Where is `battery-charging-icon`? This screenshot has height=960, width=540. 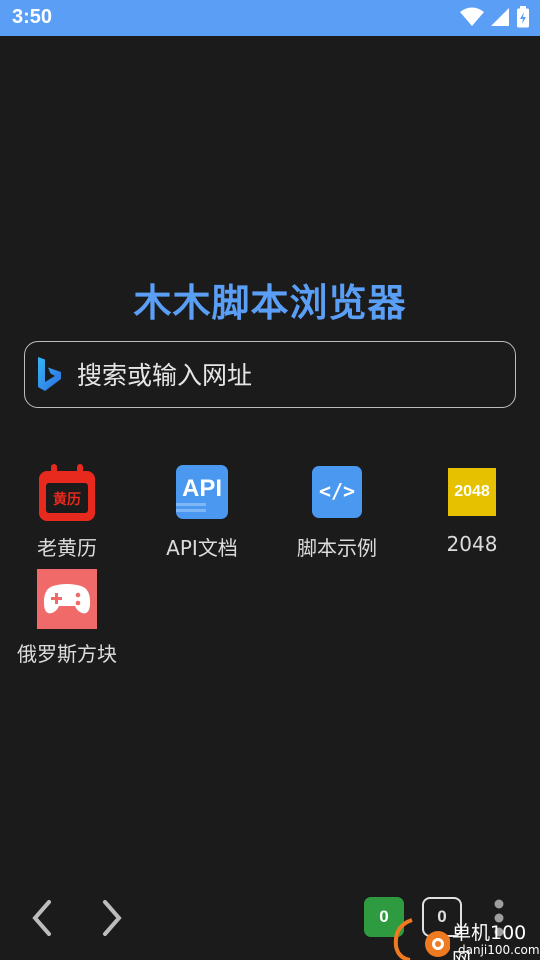
battery-charging-icon is located at coordinates (523, 17).